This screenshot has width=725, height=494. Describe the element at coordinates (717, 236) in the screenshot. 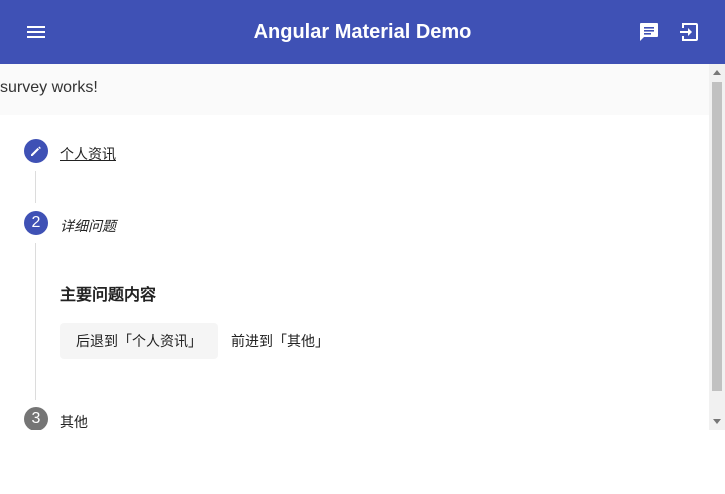

I see `scrollbar-thumb` at that location.